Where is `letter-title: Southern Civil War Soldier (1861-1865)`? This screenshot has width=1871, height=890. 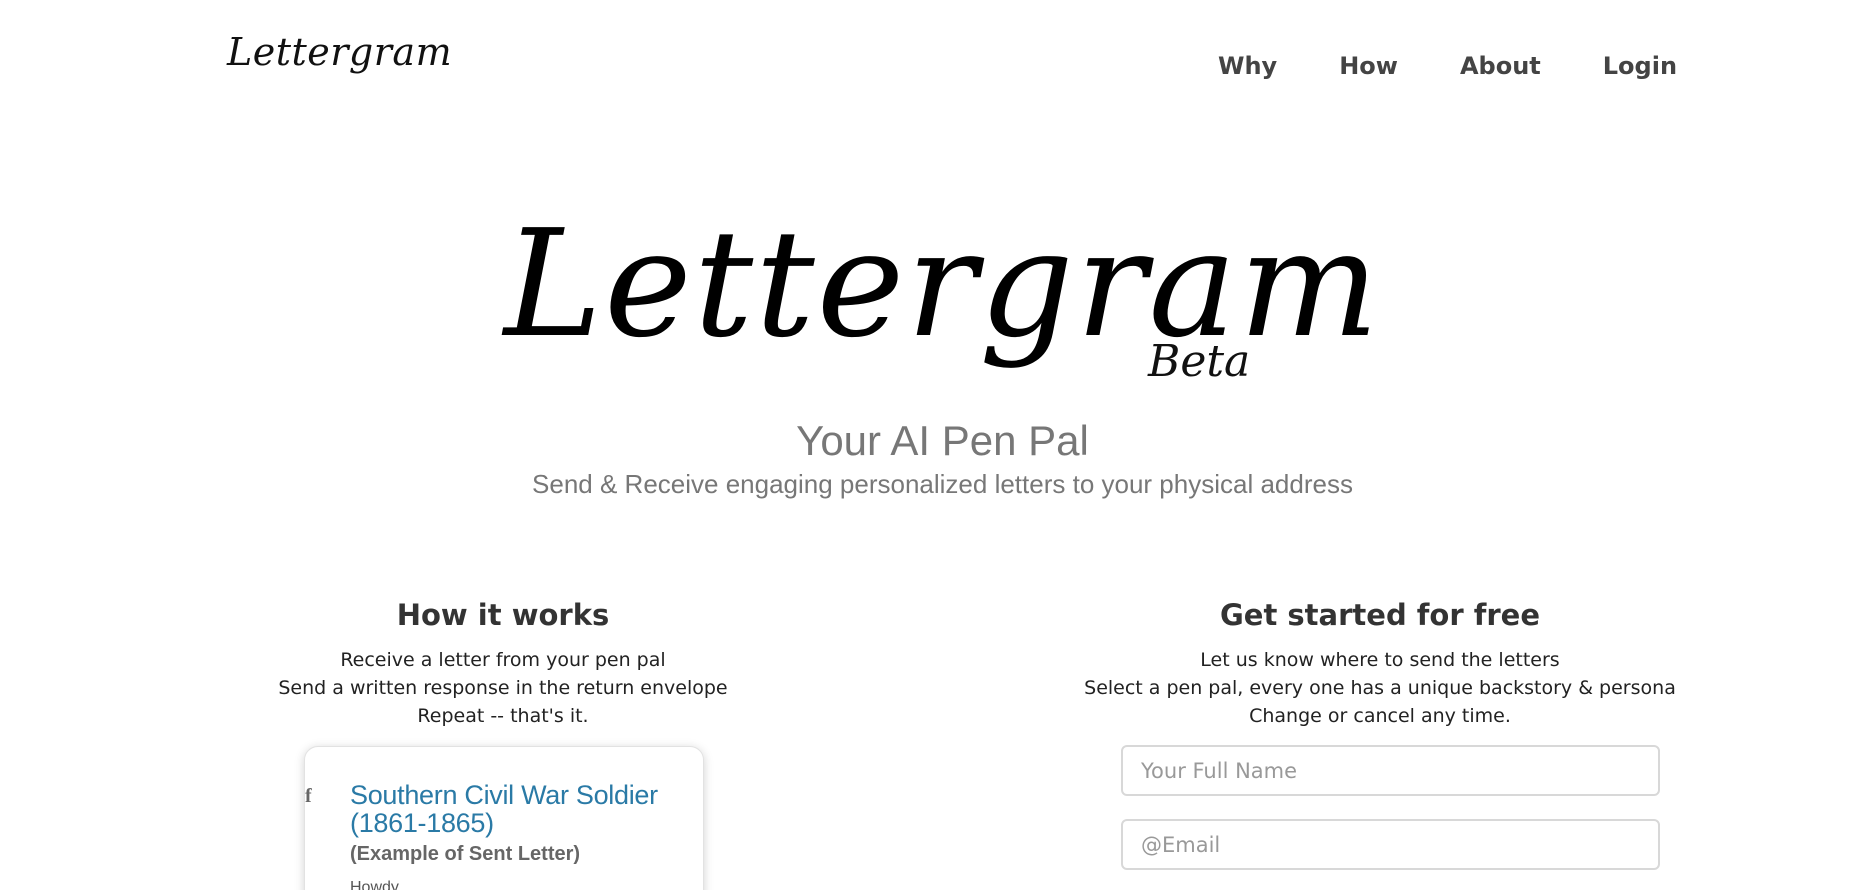 letter-title: Southern Civil War Soldier (1861-1865) is located at coordinates (504, 809).